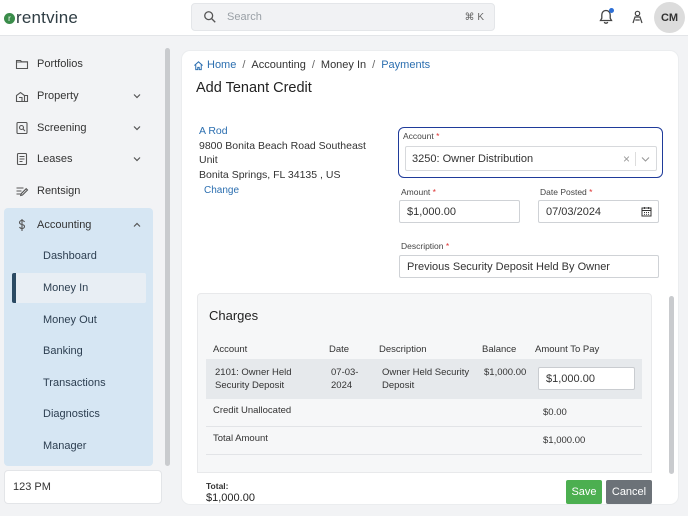 The height and width of the screenshot is (516, 688). Describe the element at coordinates (78, 64) in the screenshot. I see `sidebar-item-portfolios: Portfolios` at that location.